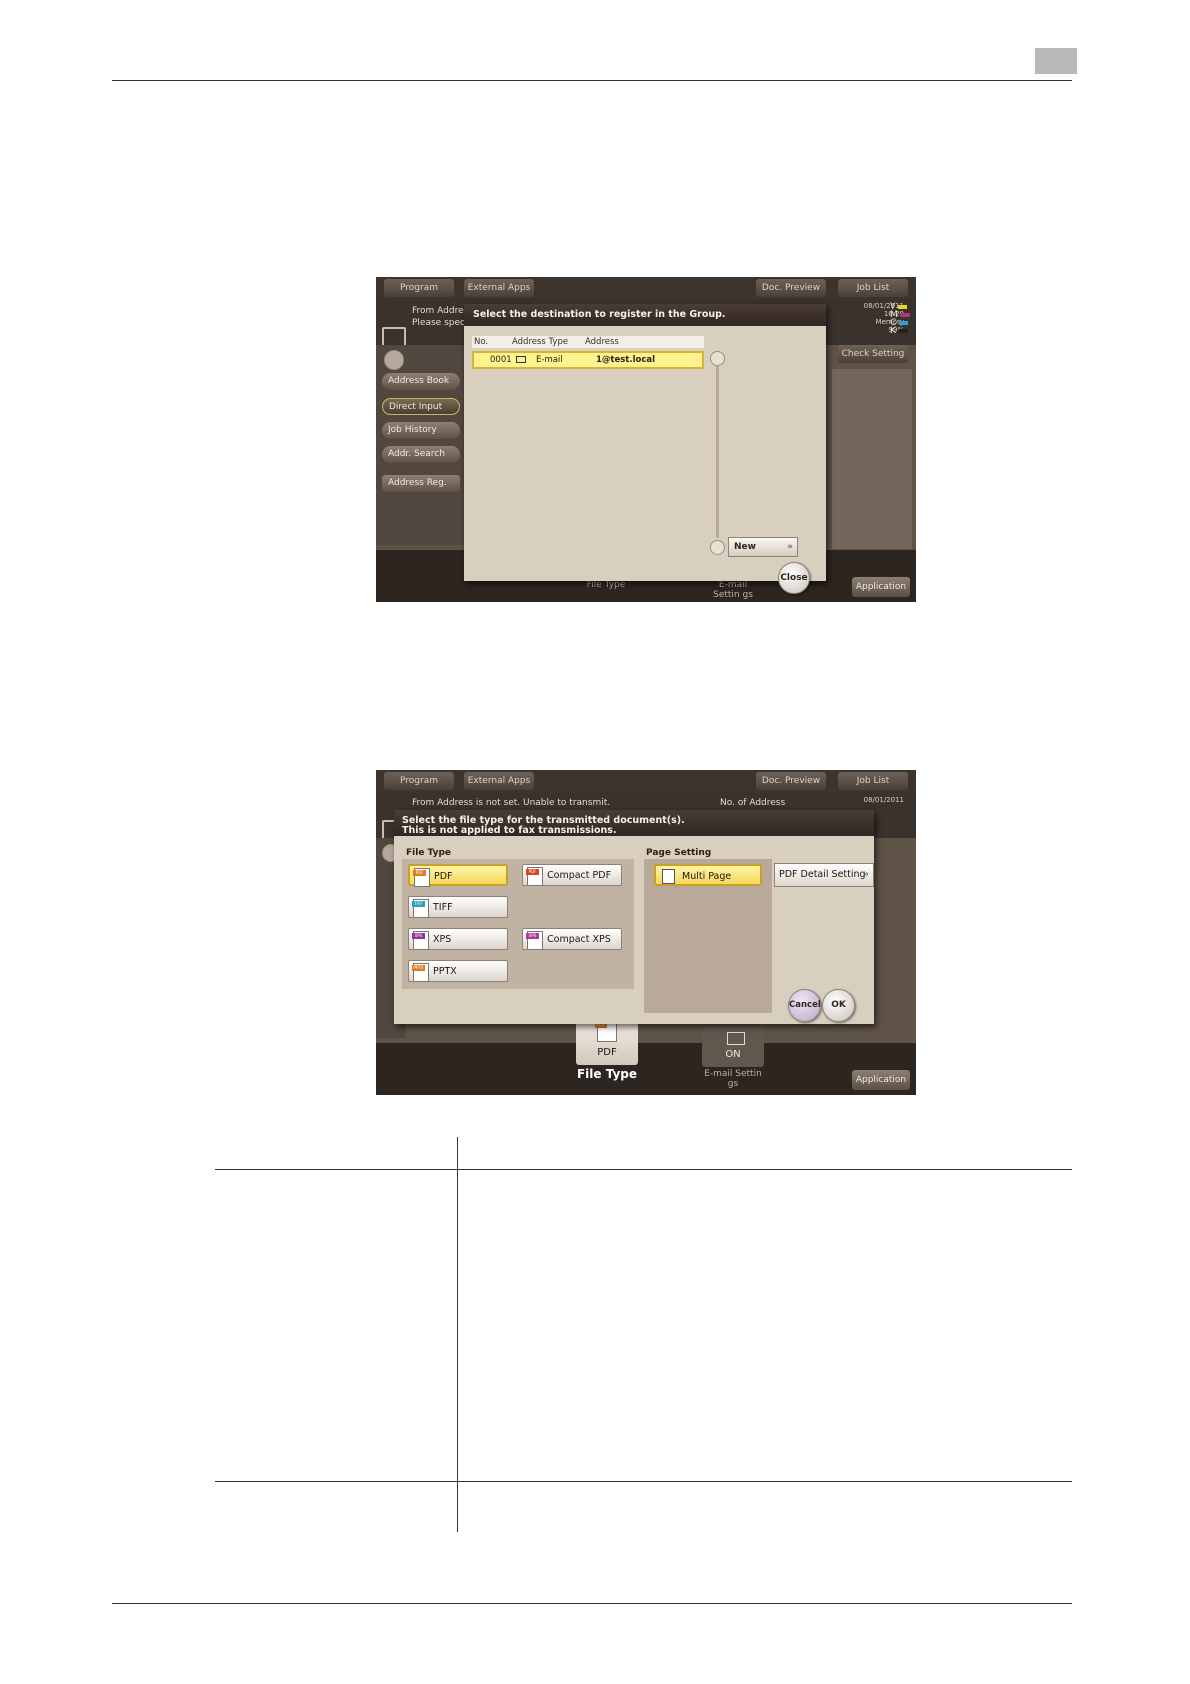 The width and height of the screenshot is (1190, 1684). I want to click on multi-page-button: Multi Page, so click(708, 875).